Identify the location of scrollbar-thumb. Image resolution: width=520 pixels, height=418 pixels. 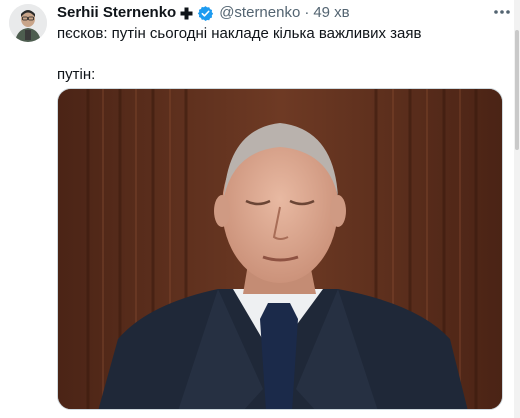
(517, 90).